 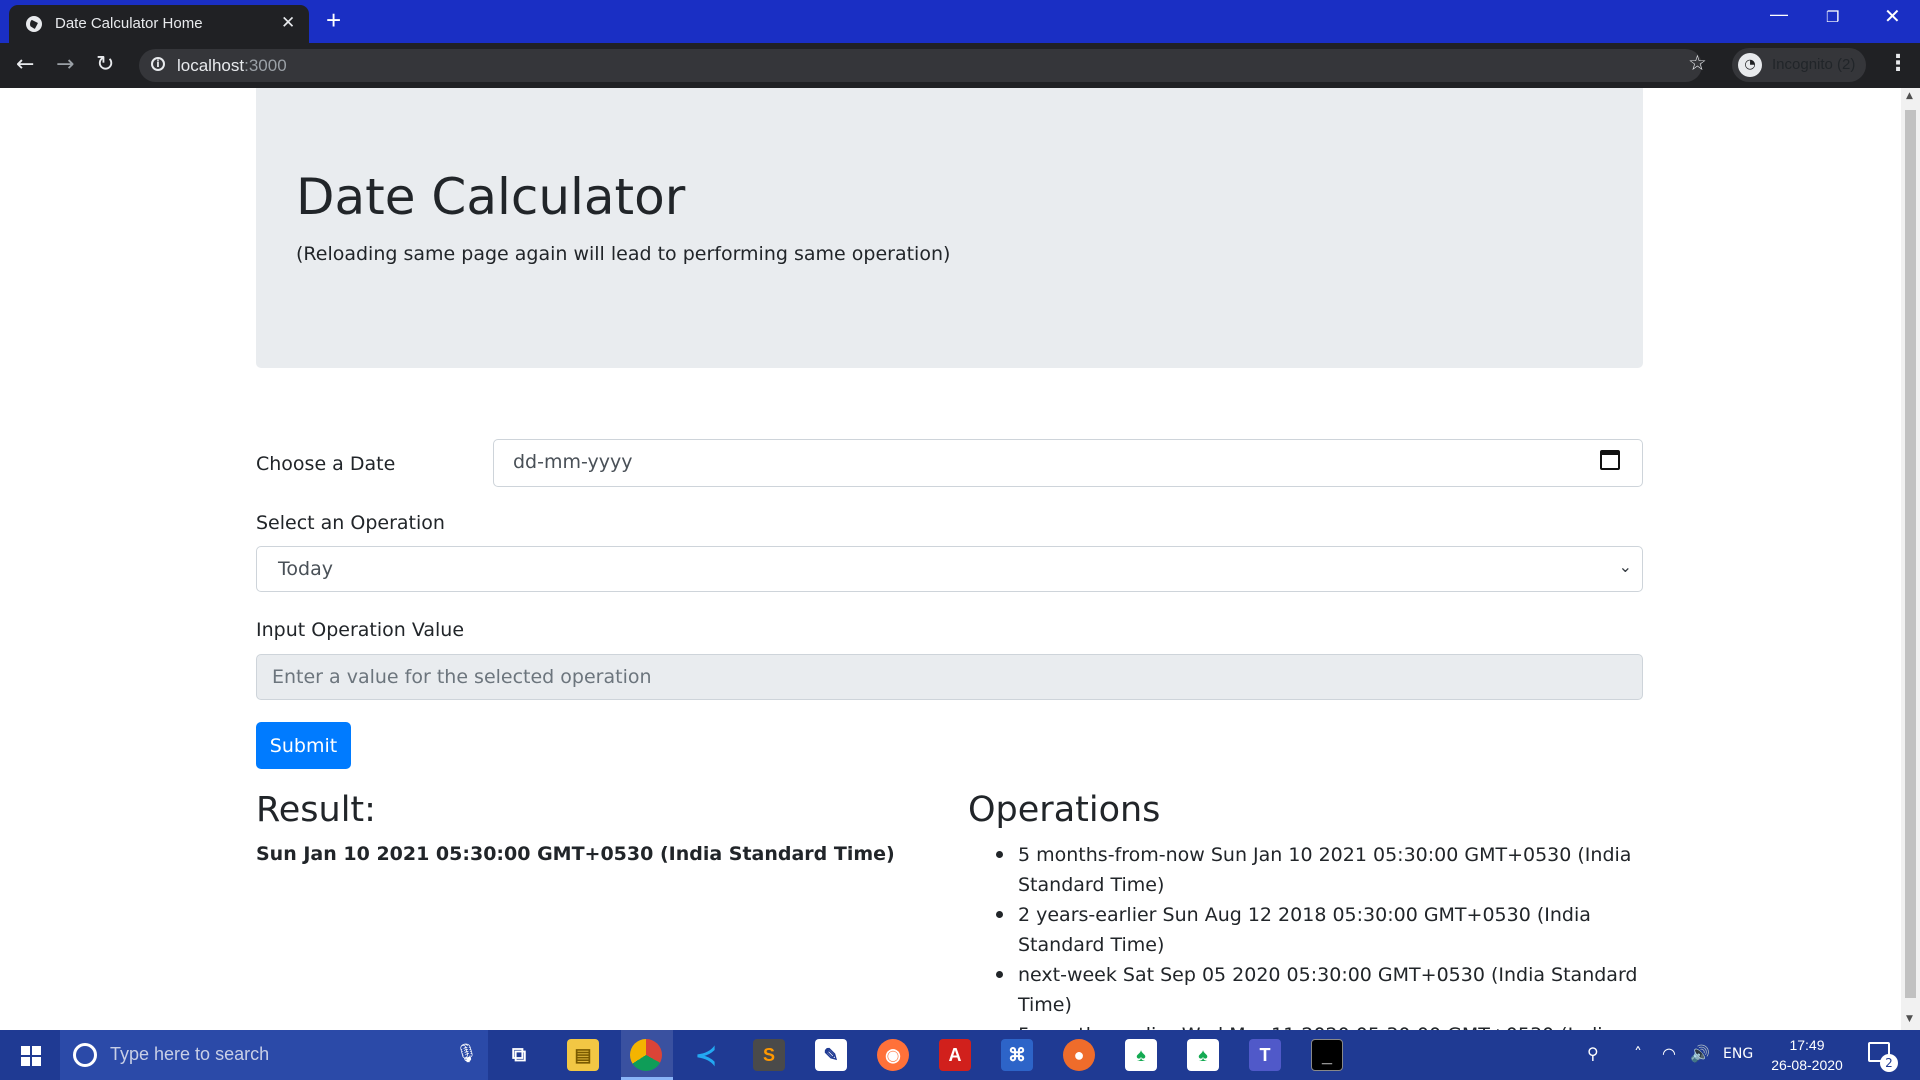 I want to click on back-icon: ←, so click(x=25, y=64).